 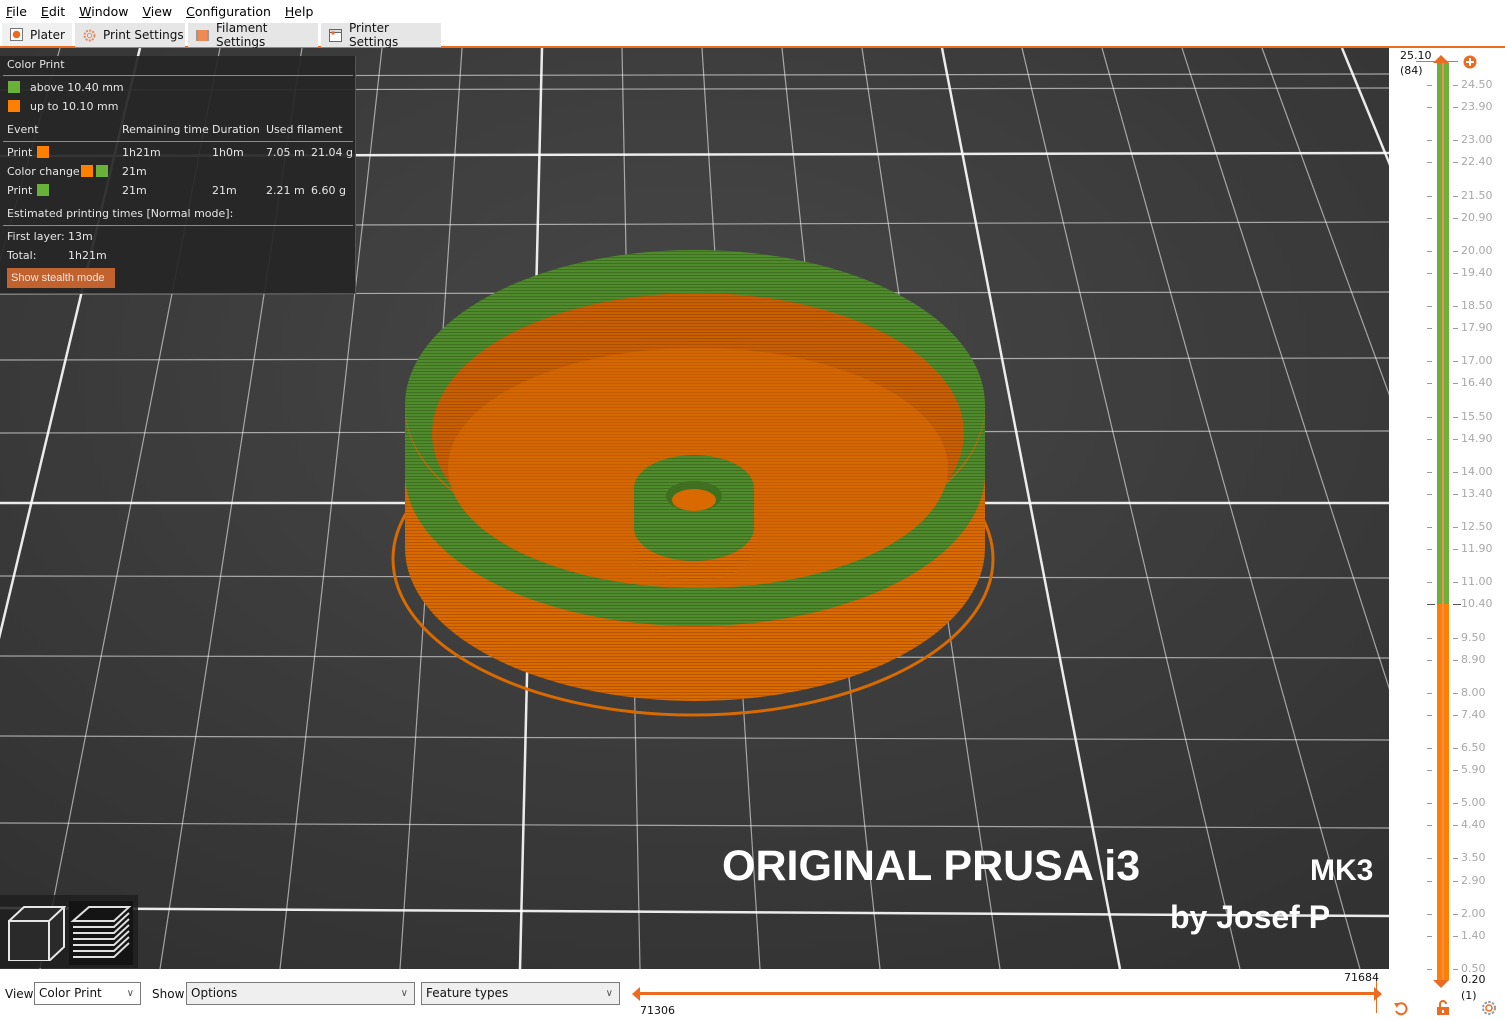 I want to click on menu-bar: File Edit Window View Configuration Help, so click(x=752, y=11).